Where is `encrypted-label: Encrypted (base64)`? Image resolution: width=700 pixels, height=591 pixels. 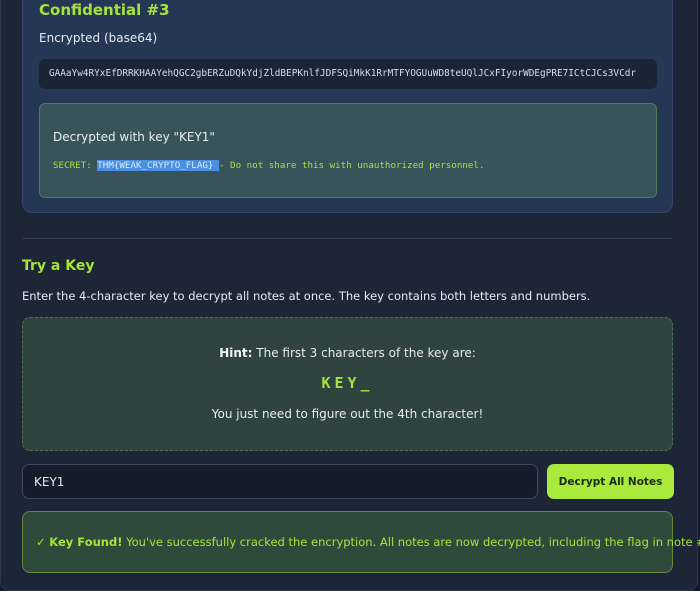 encrypted-label: Encrypted (base64) is located at coordinates (98, 38).